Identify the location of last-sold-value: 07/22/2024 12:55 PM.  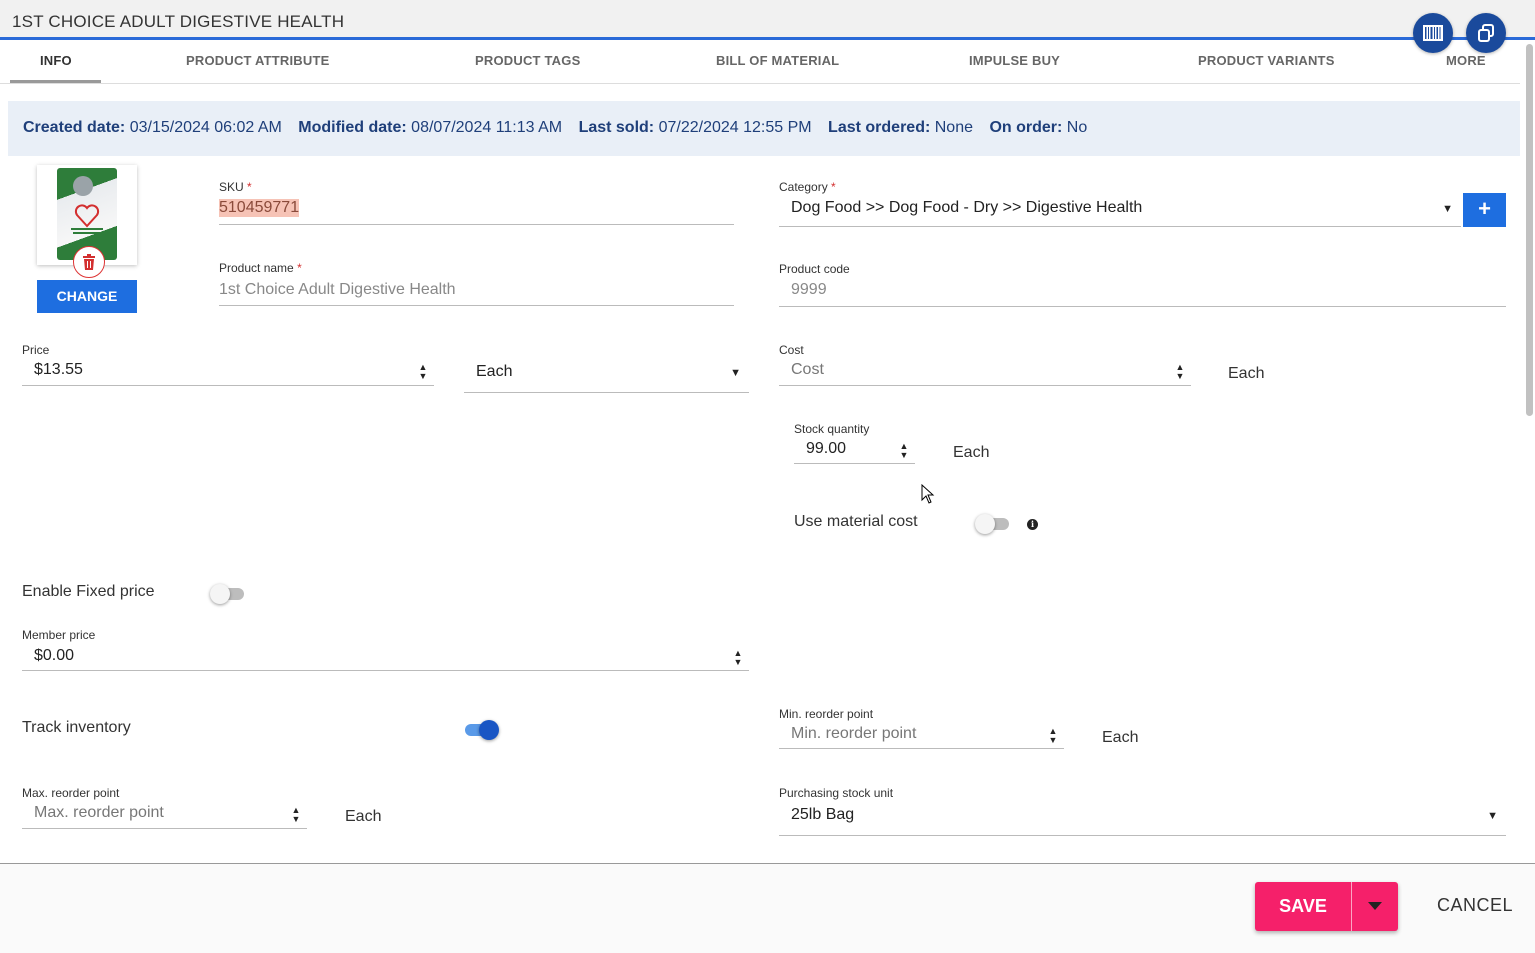
(735, 127).